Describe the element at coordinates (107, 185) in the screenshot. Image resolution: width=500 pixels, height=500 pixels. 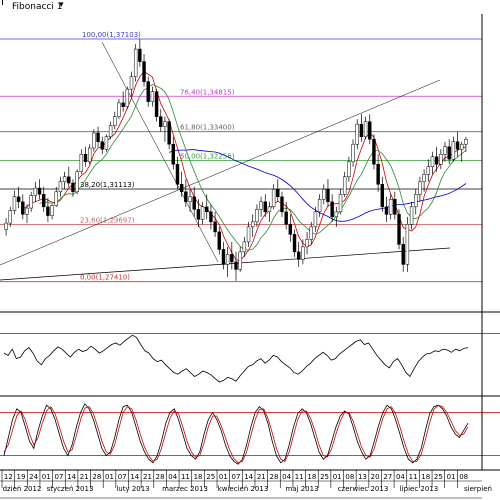
I see `fib-level-label: 38,20(1,31113)` at that location.